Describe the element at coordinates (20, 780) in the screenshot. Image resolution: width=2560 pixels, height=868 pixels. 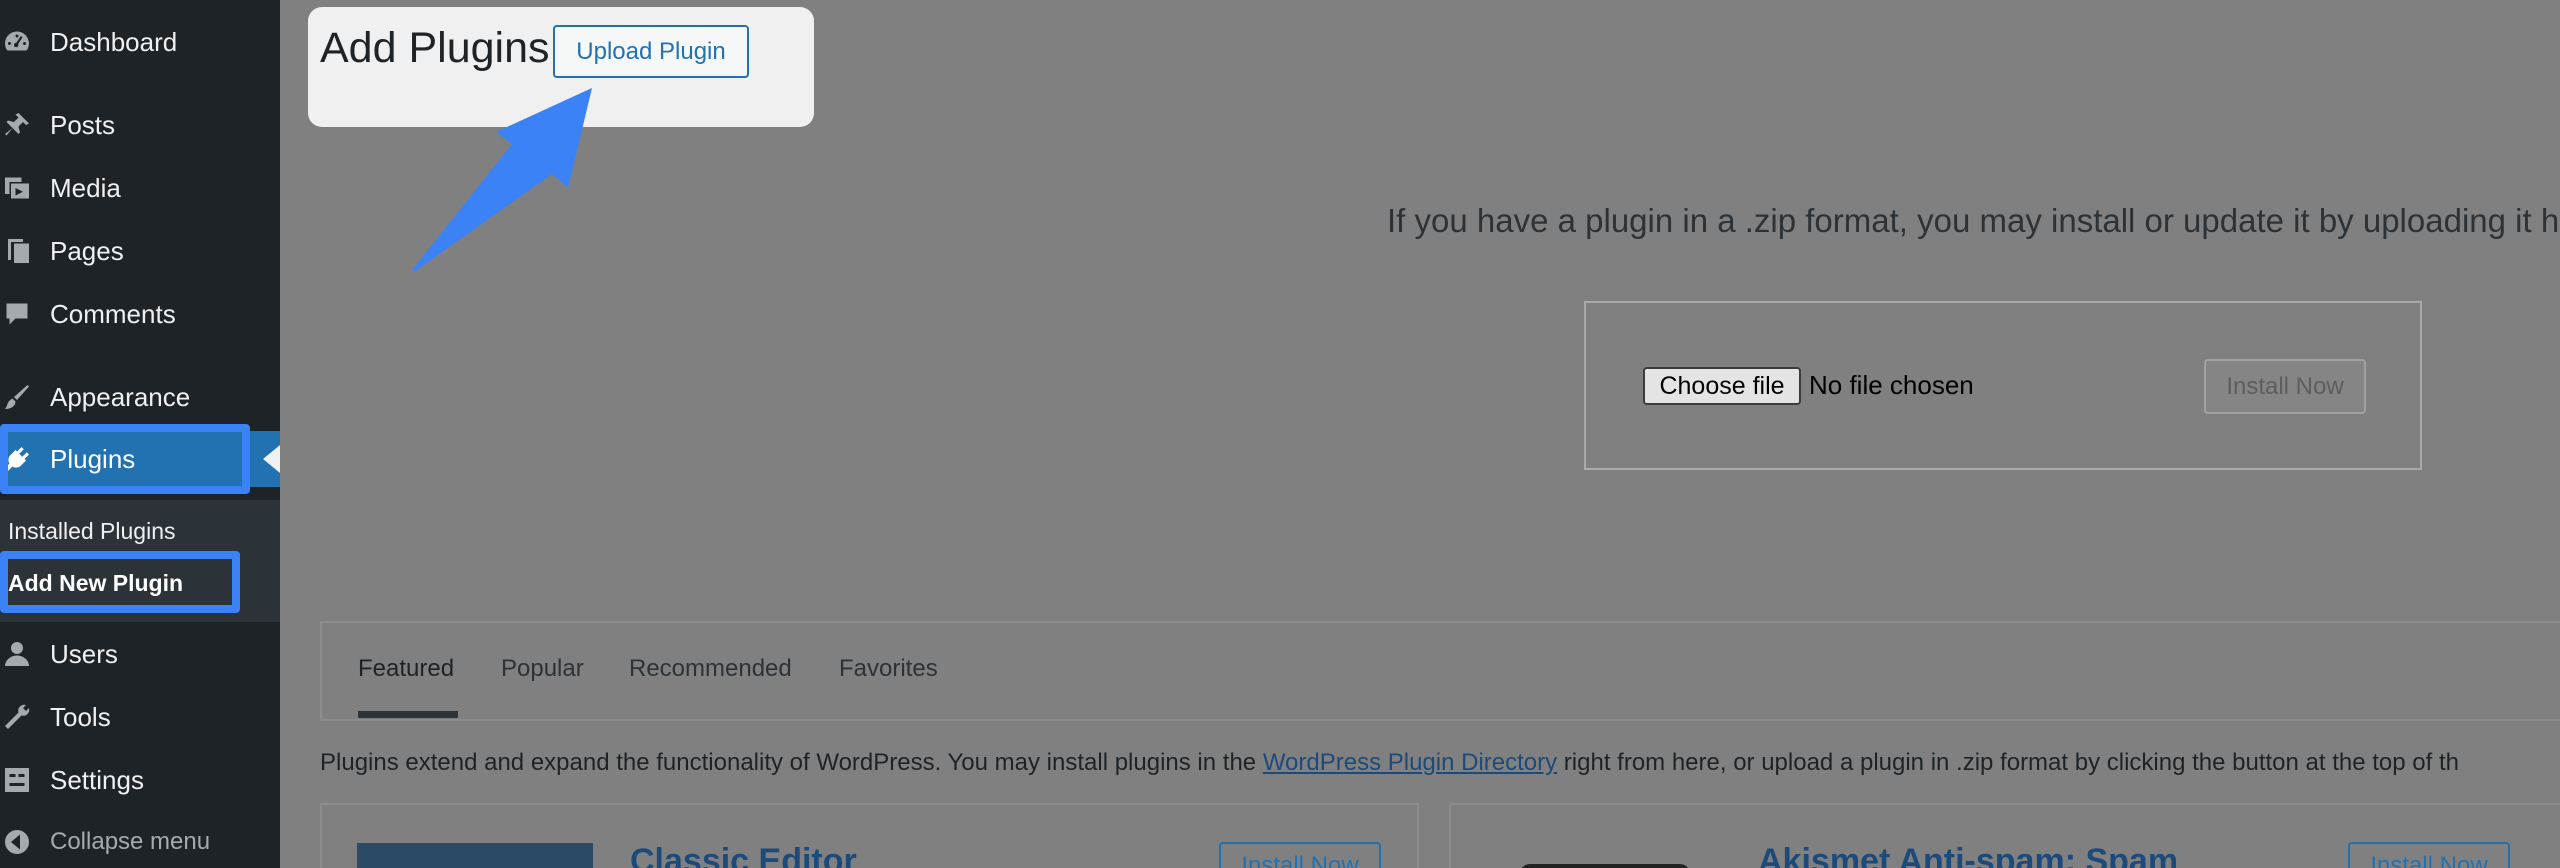
I see `settings-icon` at that location.